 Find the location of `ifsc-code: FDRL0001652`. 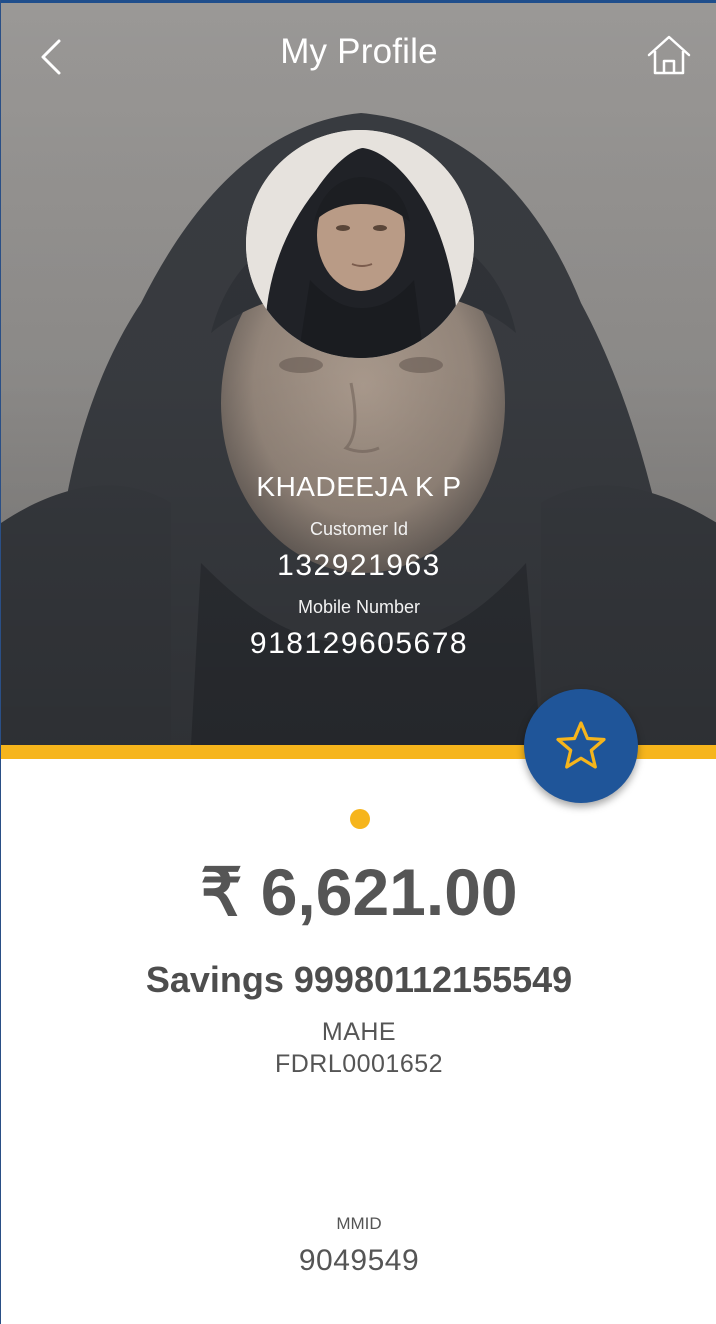

ifsc-code: FDRL0001652 is located at coordinates (359, 1064).